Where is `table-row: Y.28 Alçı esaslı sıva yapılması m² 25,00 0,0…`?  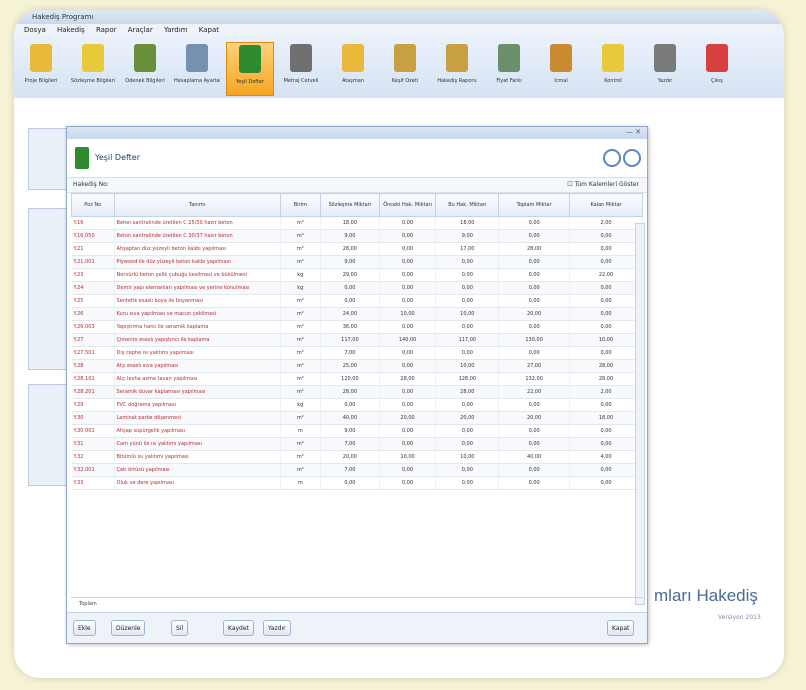
table-row: Y.28 Alçı esaslı sıva yapılması m² 25,00 0,0… is located at coordinates (357, 366).